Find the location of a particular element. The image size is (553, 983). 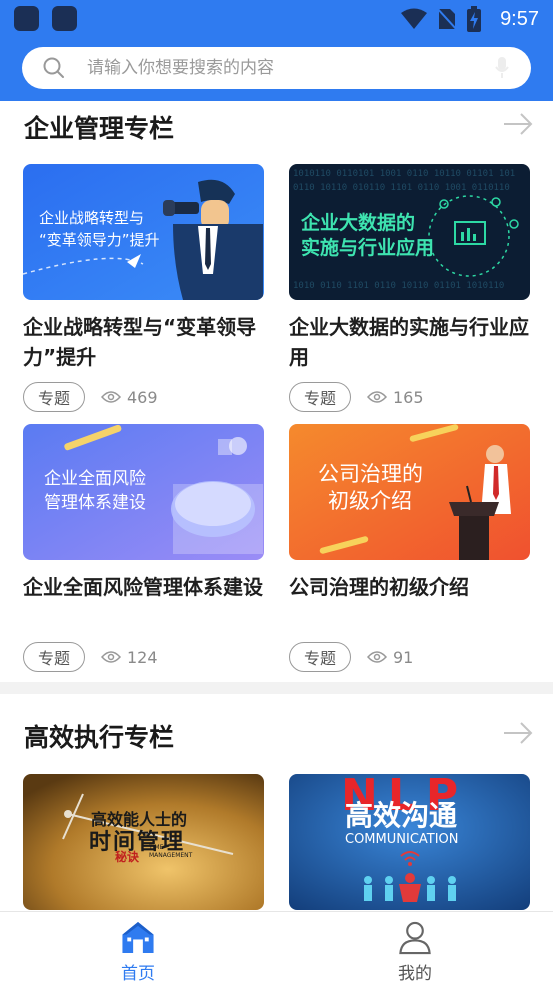

card-title: 公司治理的初级介绍 is located at coordinates (409, 602).